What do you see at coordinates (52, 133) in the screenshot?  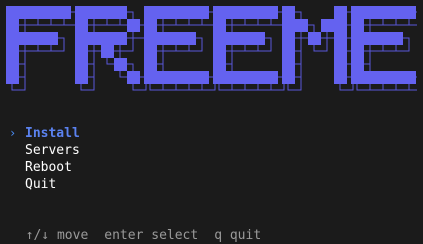 I see `menu-item-label: Install` at bounding box center [52, 133].